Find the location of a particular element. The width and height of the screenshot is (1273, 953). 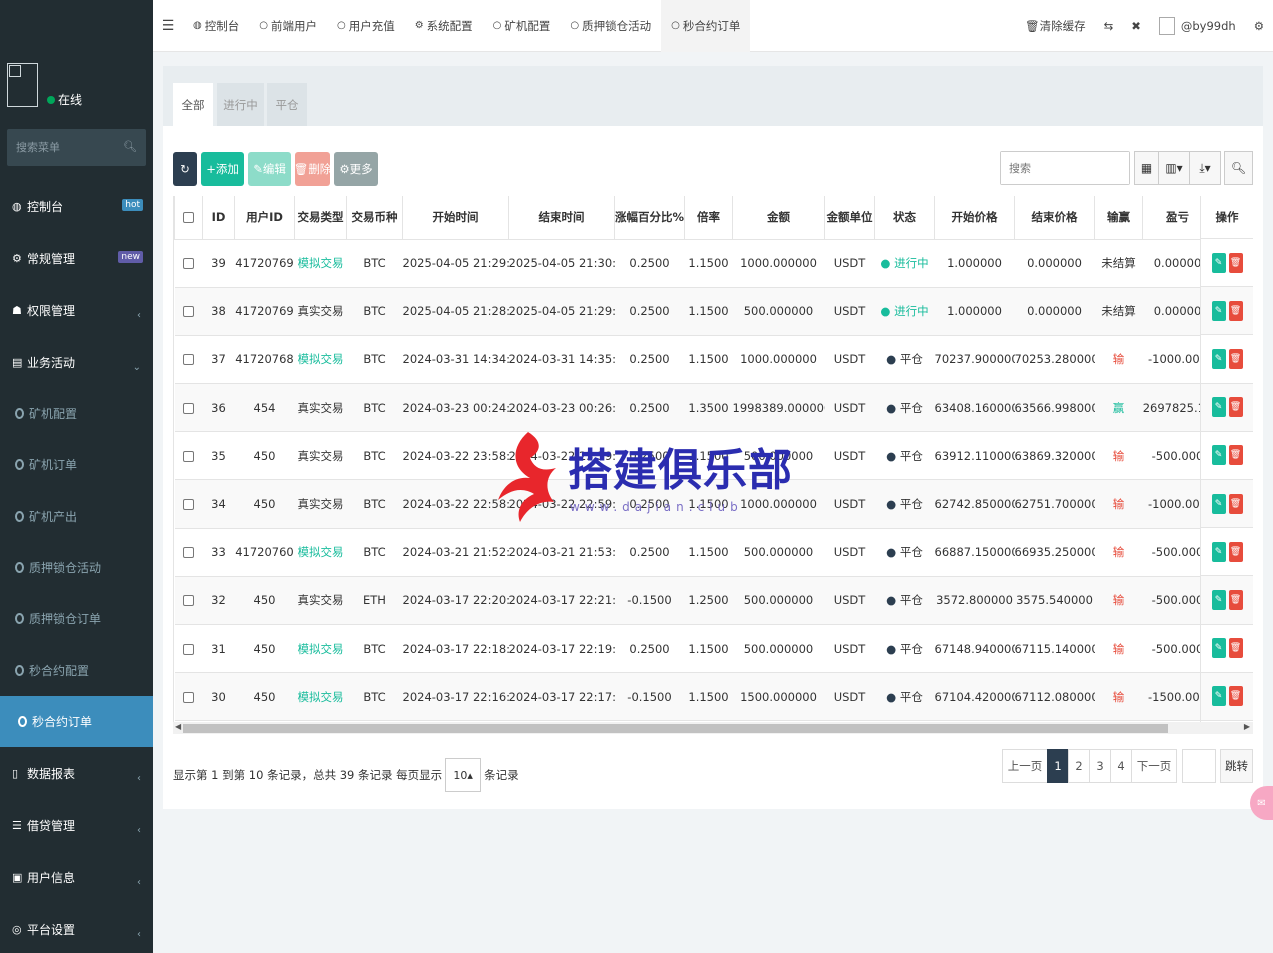

col-header: 结束价格 is located at coordinates (1054, 218).